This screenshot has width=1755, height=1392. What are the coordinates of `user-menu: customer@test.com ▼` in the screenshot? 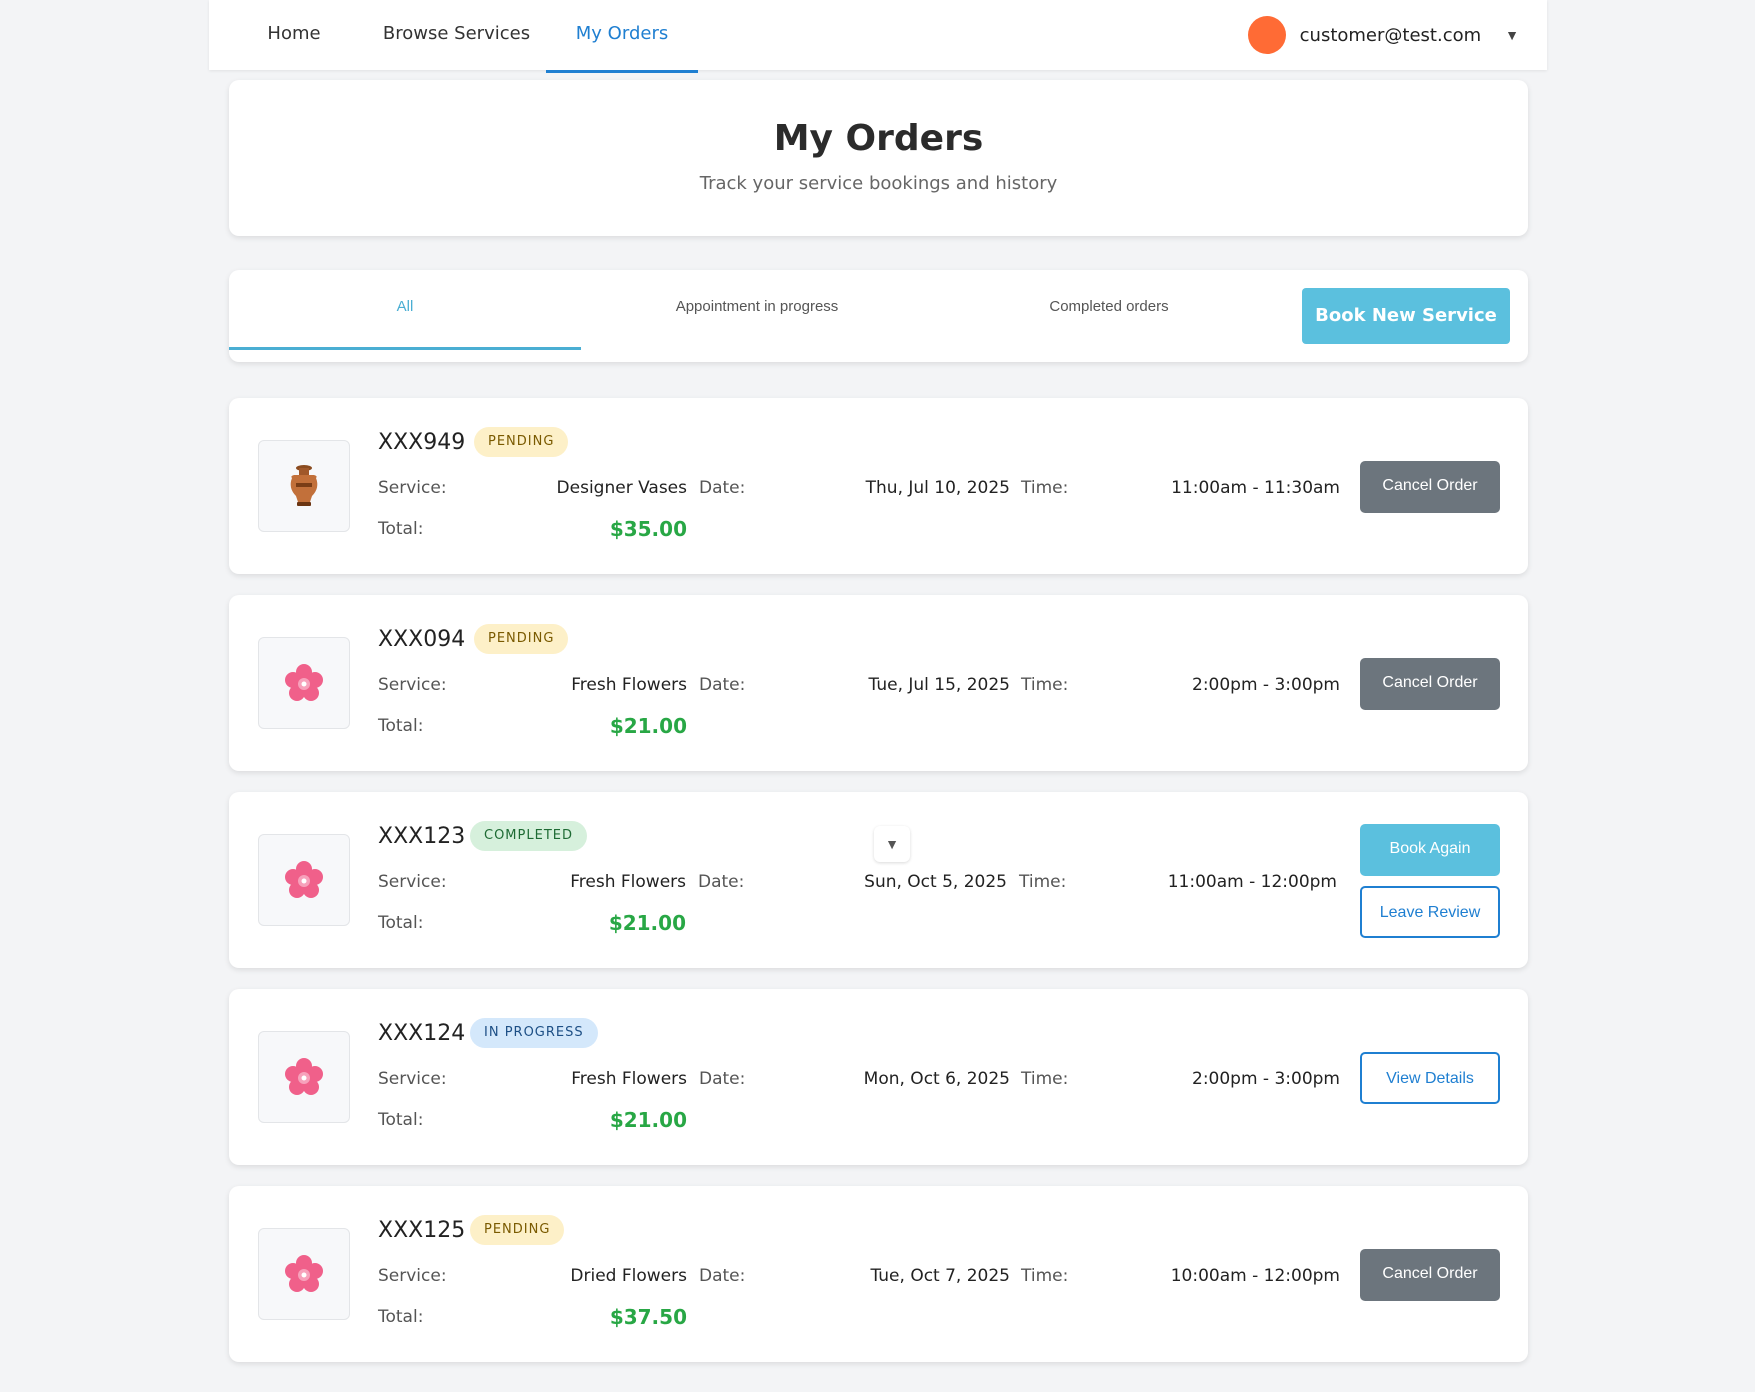 It's located at (1383, 35).